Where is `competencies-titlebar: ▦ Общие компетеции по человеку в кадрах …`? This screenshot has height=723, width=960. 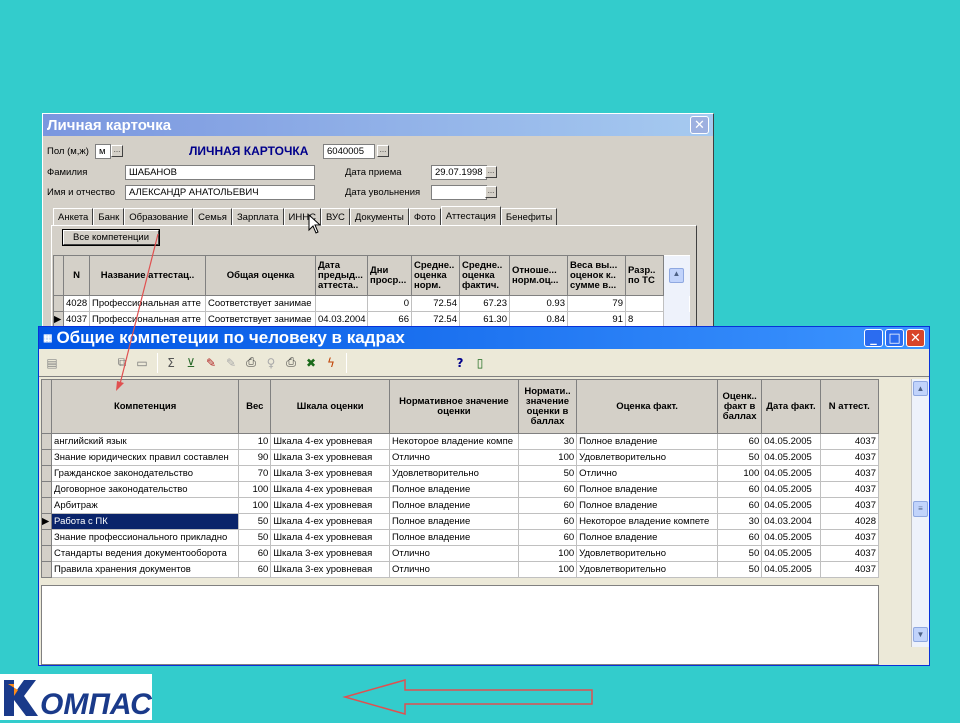
competencies-titlebar: ▦ Общие компетеции по человеку в кадрах … is located at coordinates (484, 338).